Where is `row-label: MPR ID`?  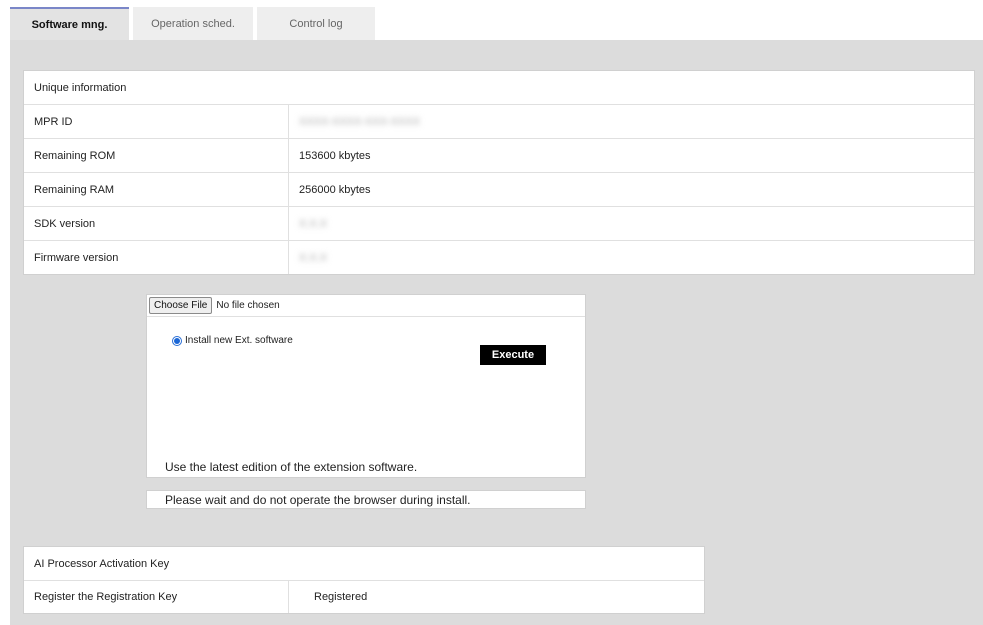
row-label: MPR ID is located at coordinates (156, 121).